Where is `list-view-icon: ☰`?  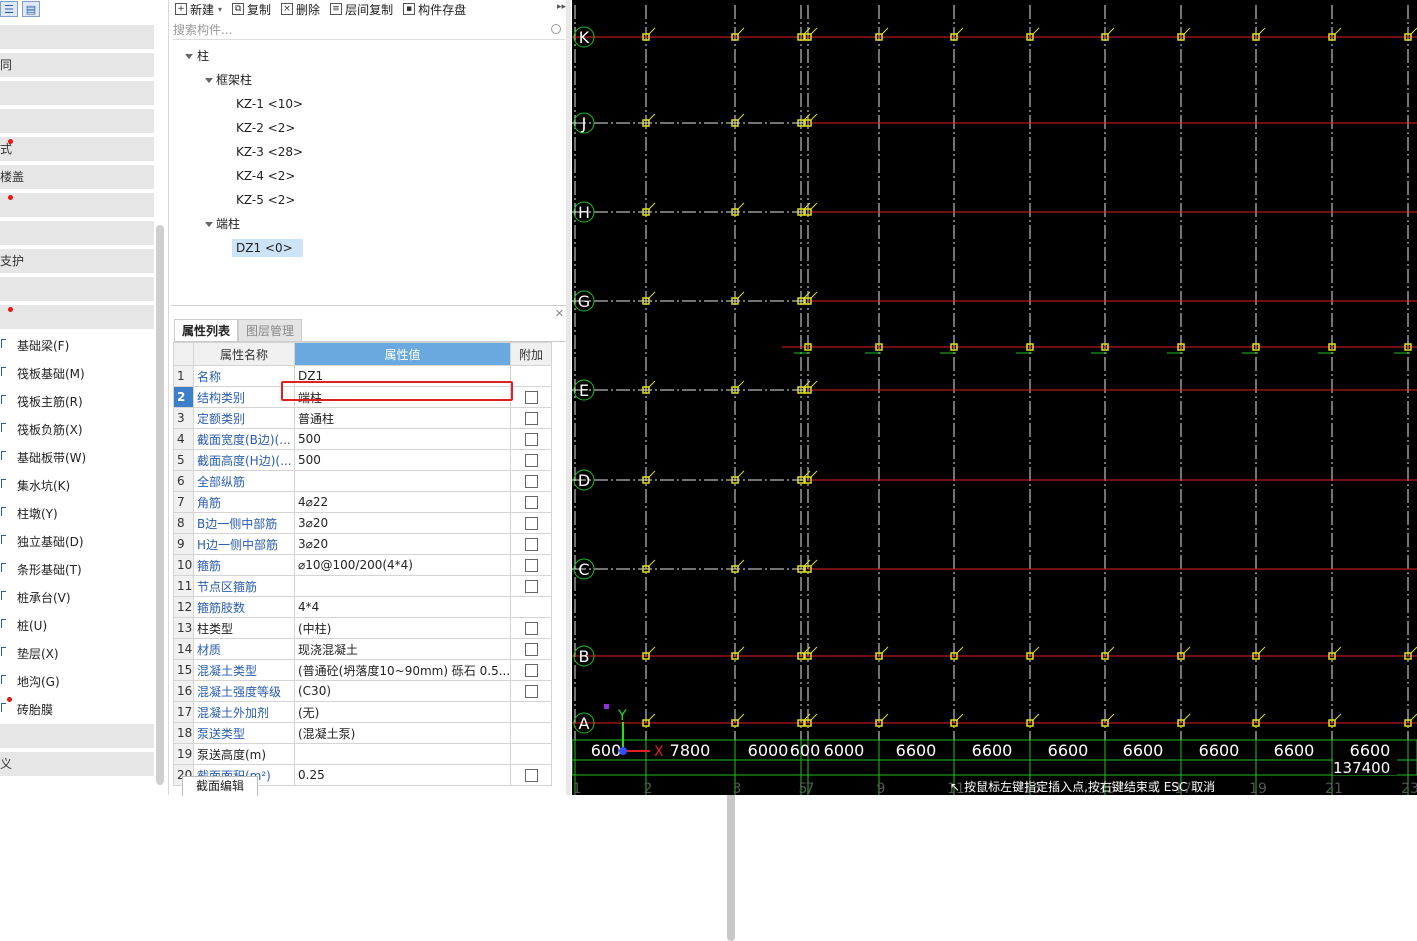
list-view-icon: ☰ is located at coordinates (9, 9).